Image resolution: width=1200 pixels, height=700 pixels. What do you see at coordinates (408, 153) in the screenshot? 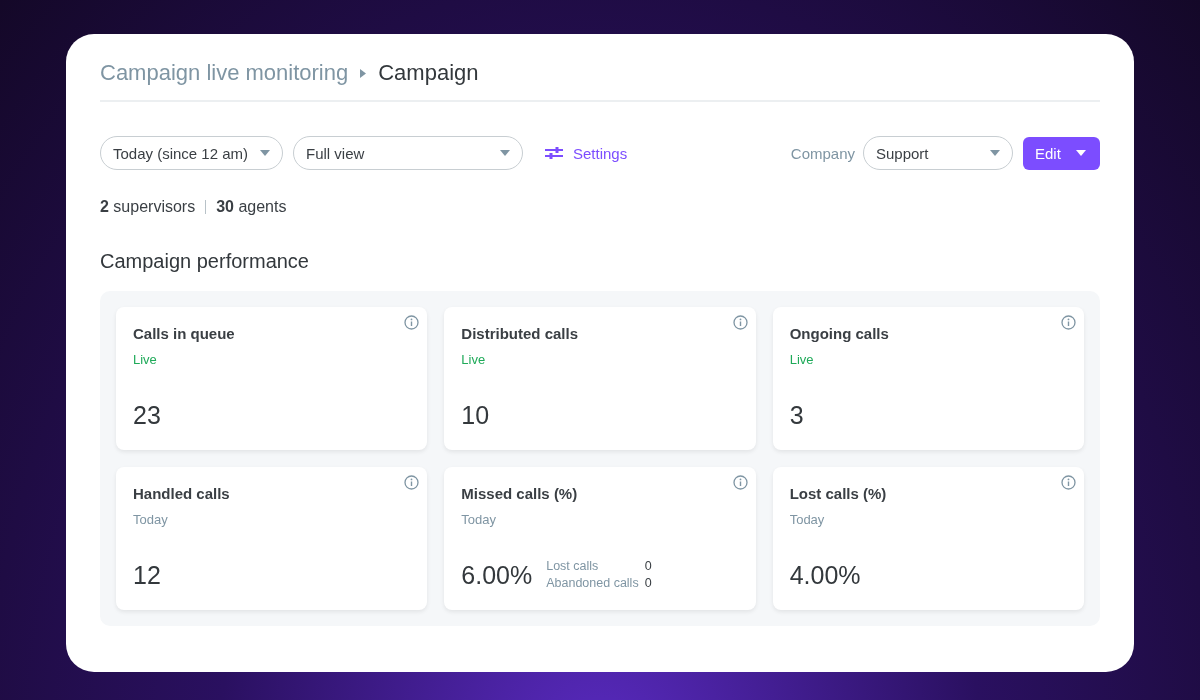
I see `view-dropdown: Full view` at bounding box center [408, 153].